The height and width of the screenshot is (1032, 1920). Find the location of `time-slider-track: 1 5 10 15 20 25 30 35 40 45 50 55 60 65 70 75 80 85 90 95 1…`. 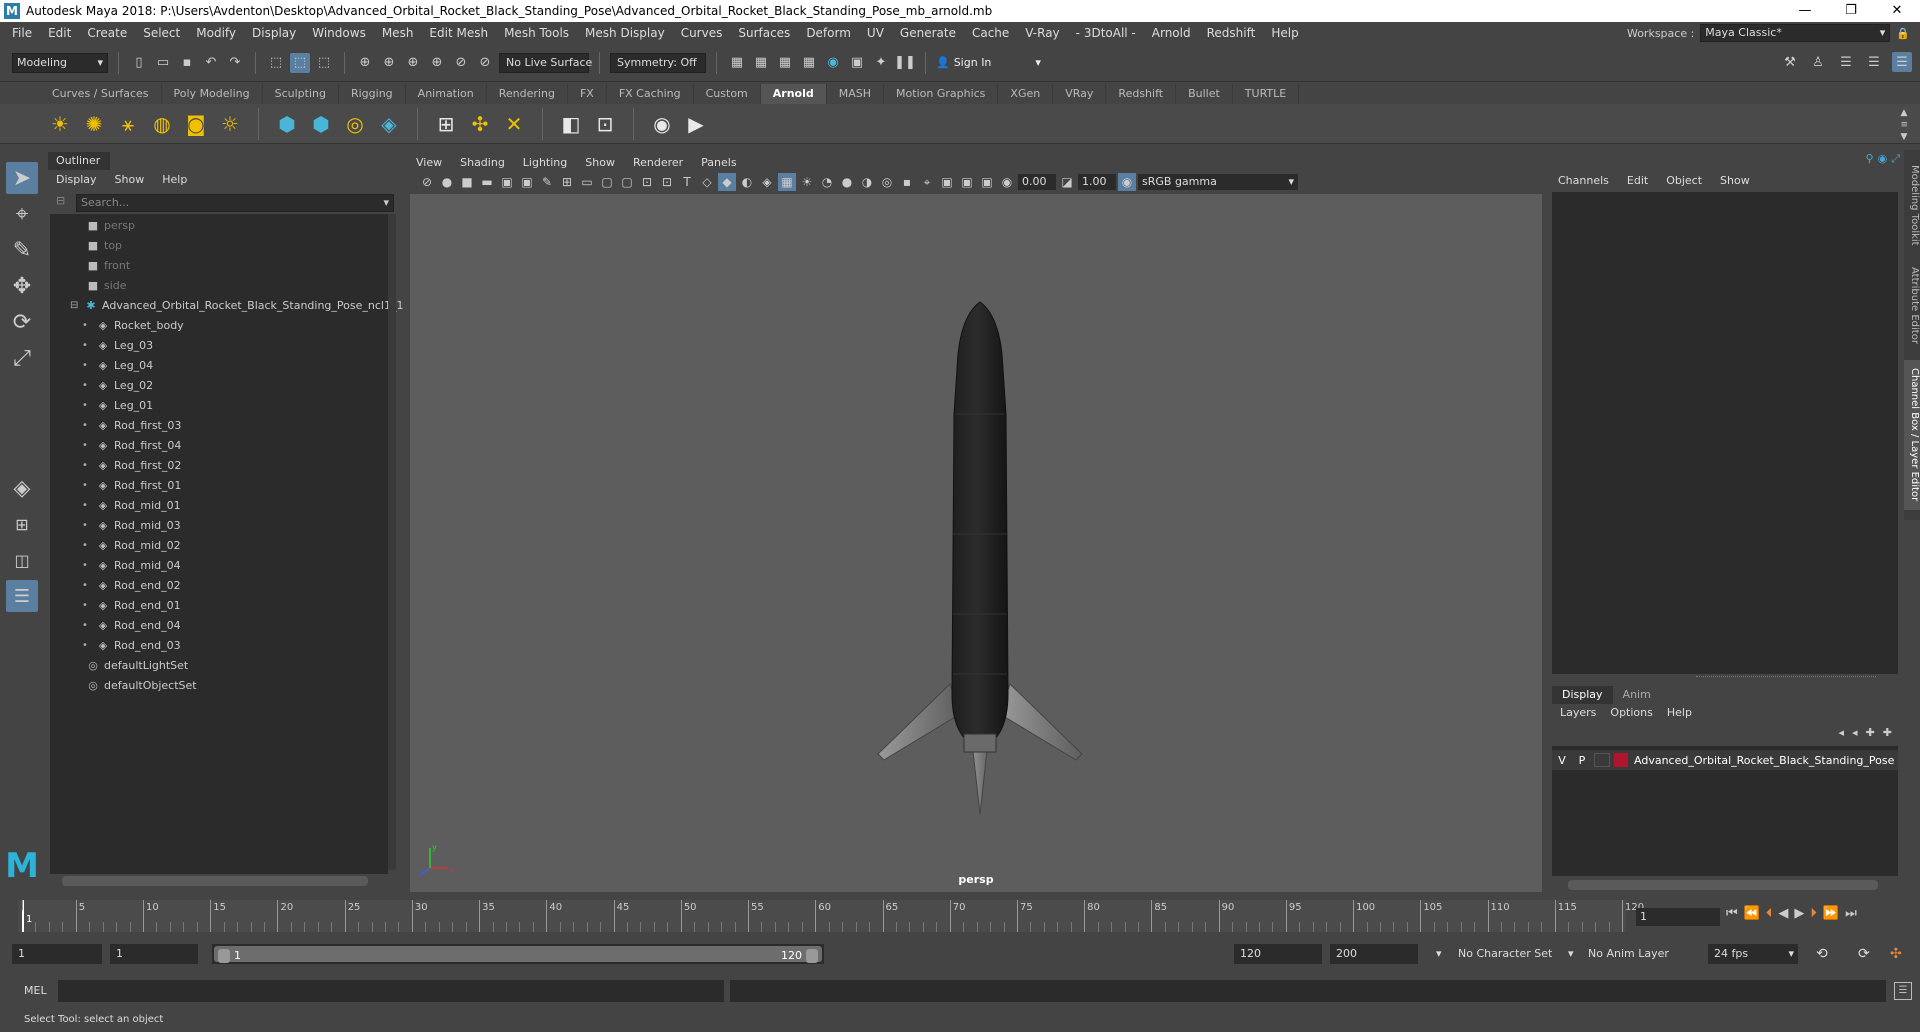

time-slider-track: 1 5 10 15 20 25 30 35 40 45 50 55 60 65 70 75 80 85 90 95 1… is located at coordinates (831, 916).